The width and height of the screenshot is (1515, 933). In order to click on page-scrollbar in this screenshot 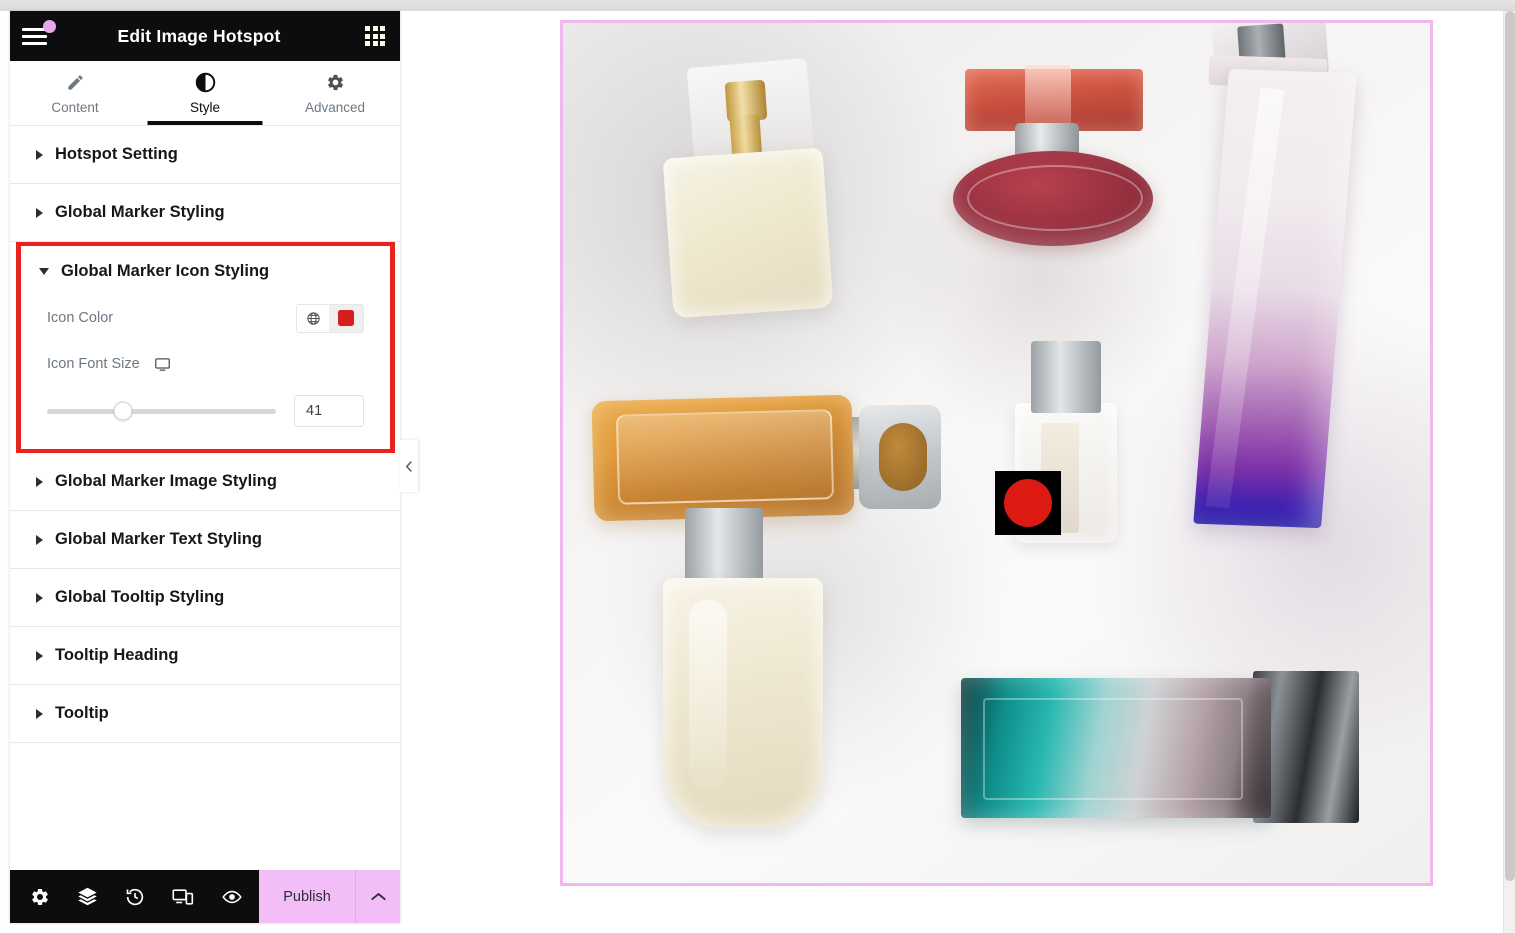, I will do `click(1509, 472)`.